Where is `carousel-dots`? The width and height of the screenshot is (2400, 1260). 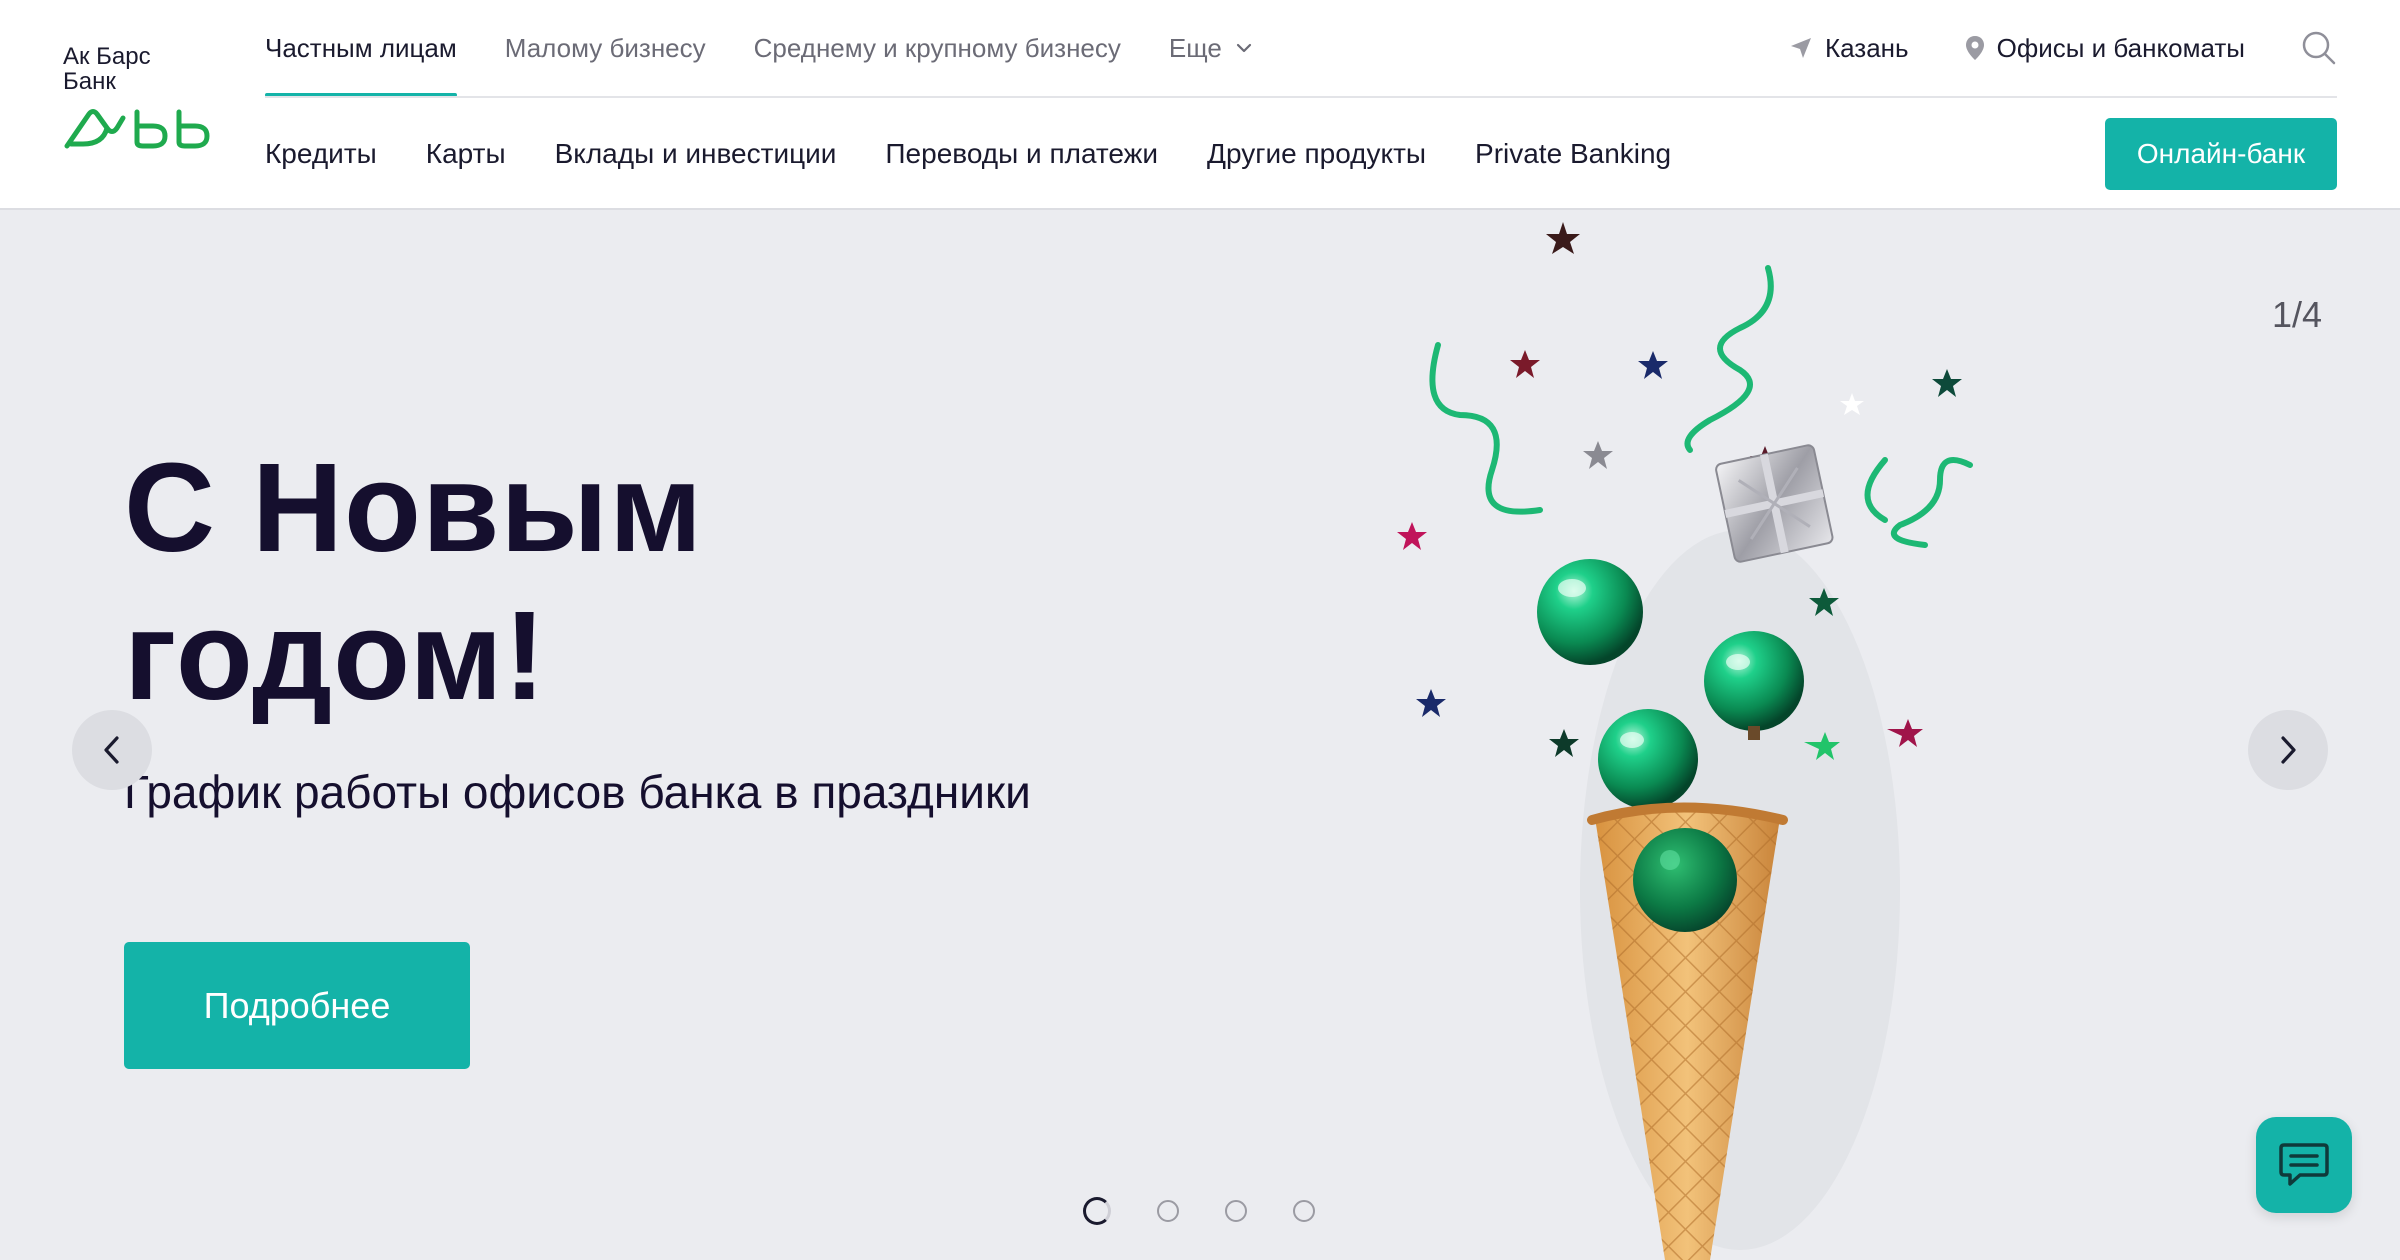 carousel-dots is located at coordinates (1222, 1211).